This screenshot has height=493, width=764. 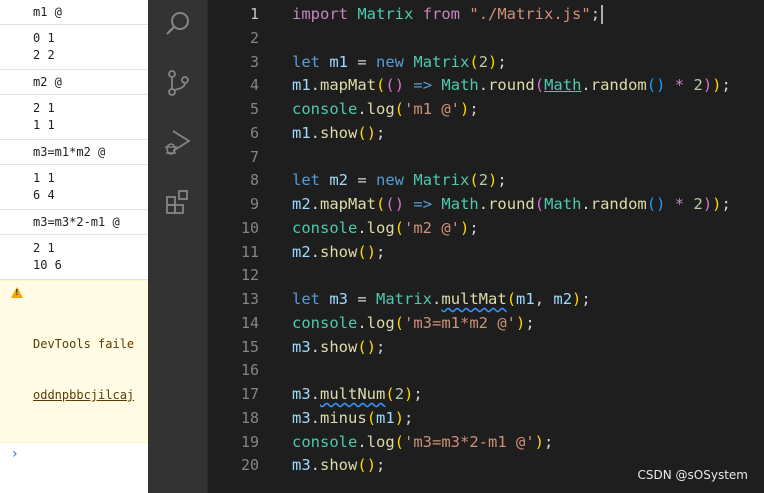 What do you see at coordinates (528, 181) in the screenshot?
I see `code-line: let m2 = new Matrix(2);` at bounding box center [528, 181].